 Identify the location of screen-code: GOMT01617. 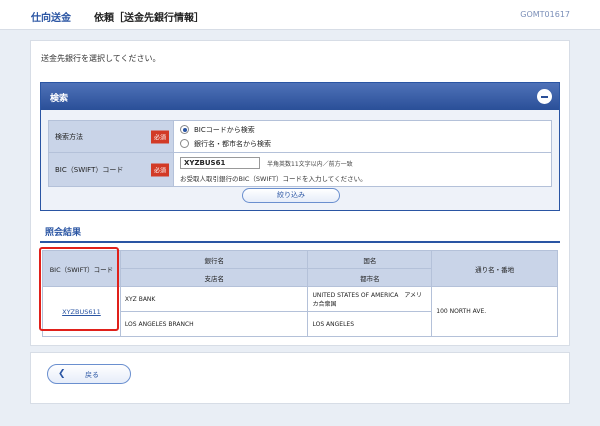
(545, 14).